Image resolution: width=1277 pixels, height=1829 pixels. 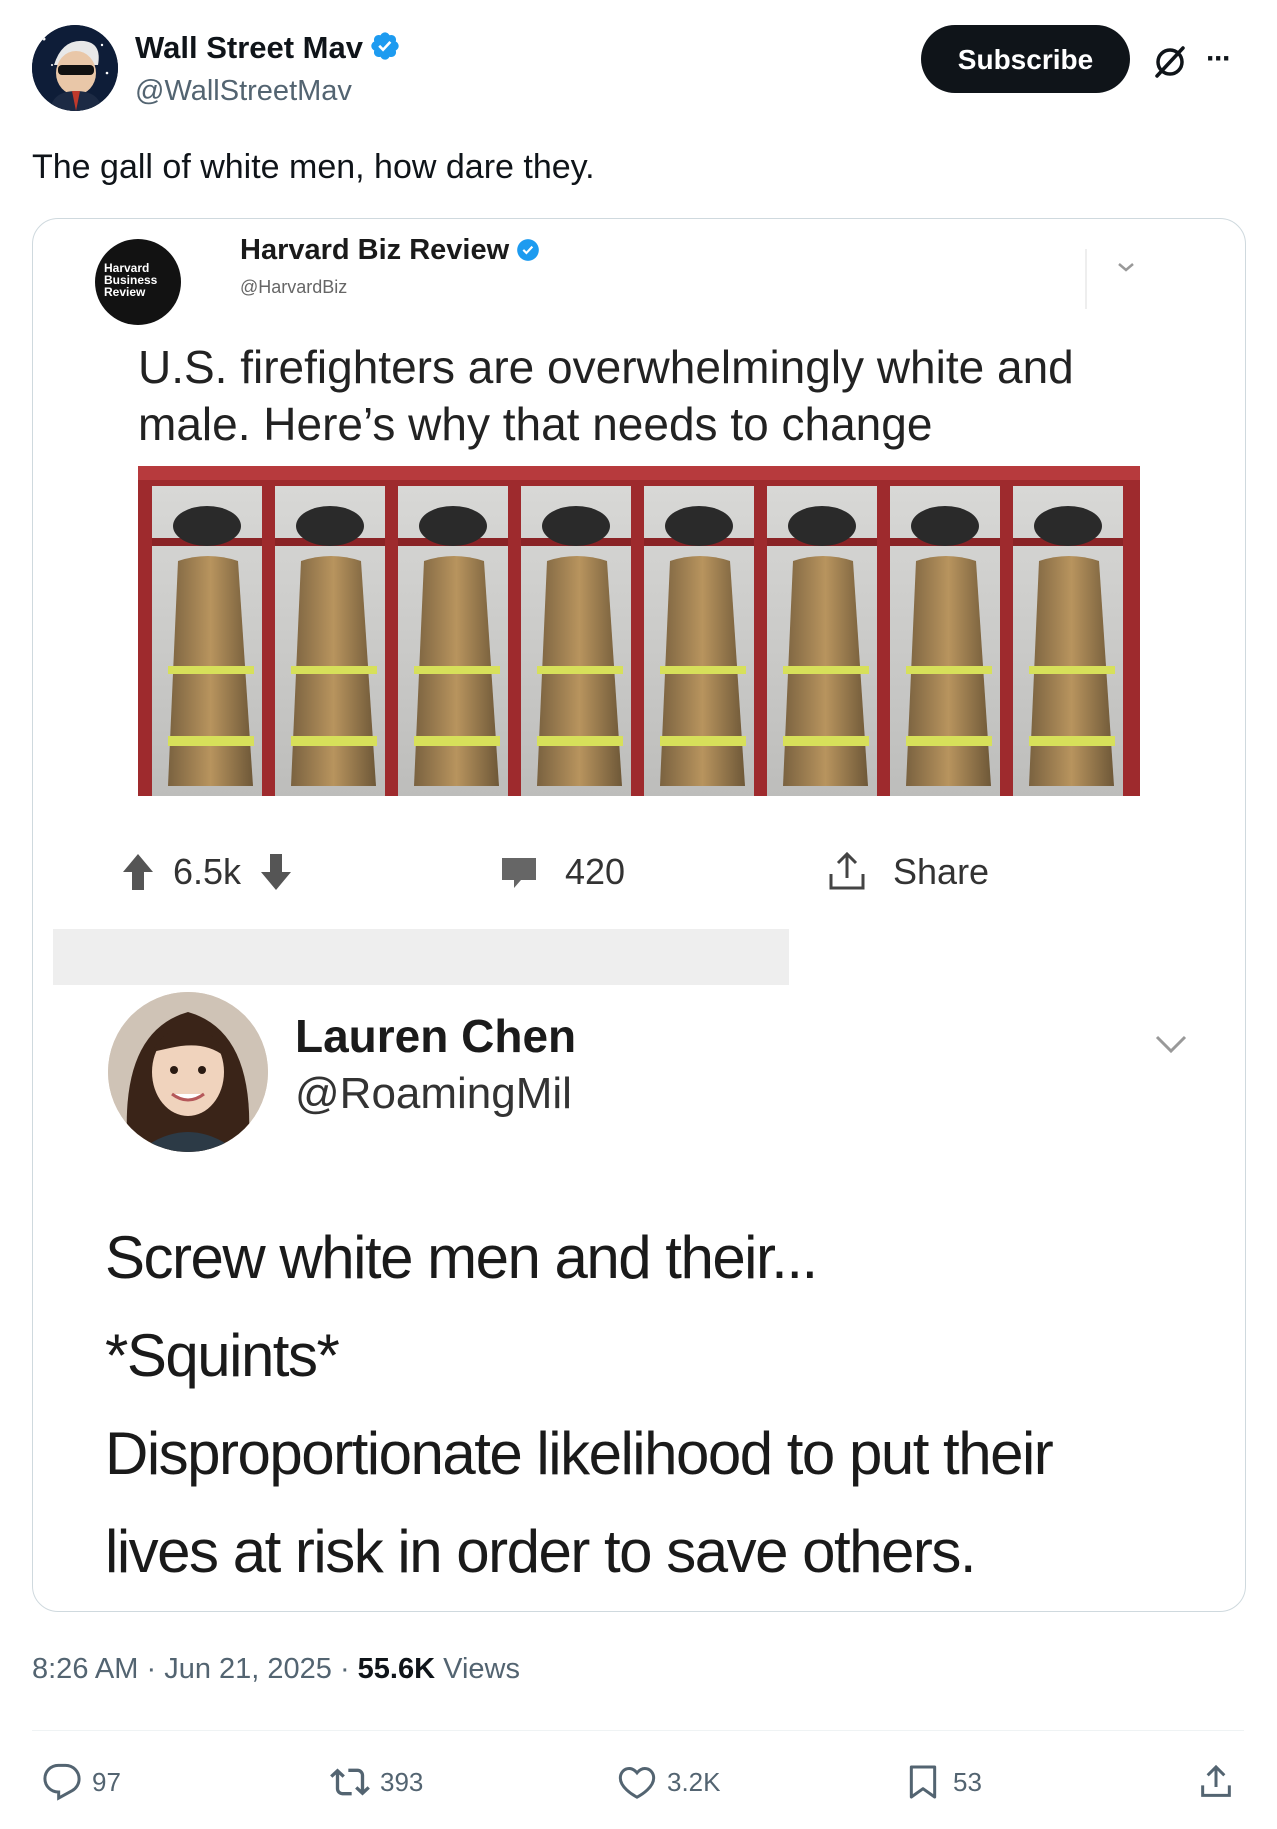 I want to click on reply-line: lives at risk in order to save others., so click(x=541, y=1551).